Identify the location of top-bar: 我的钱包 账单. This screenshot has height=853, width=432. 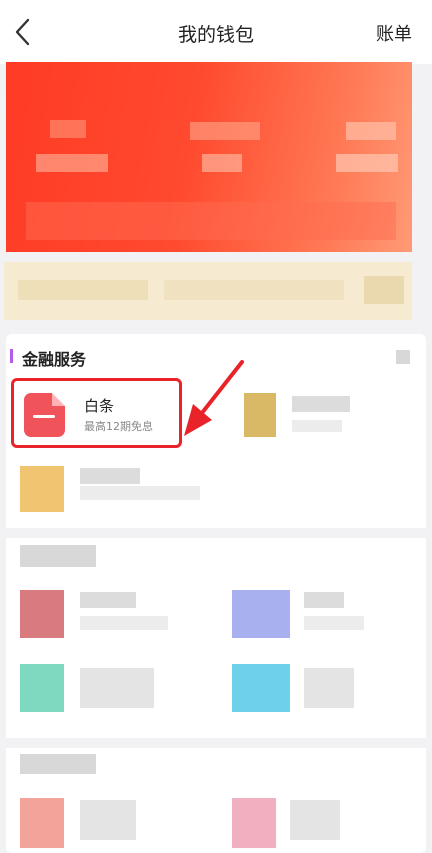
(216, 32).